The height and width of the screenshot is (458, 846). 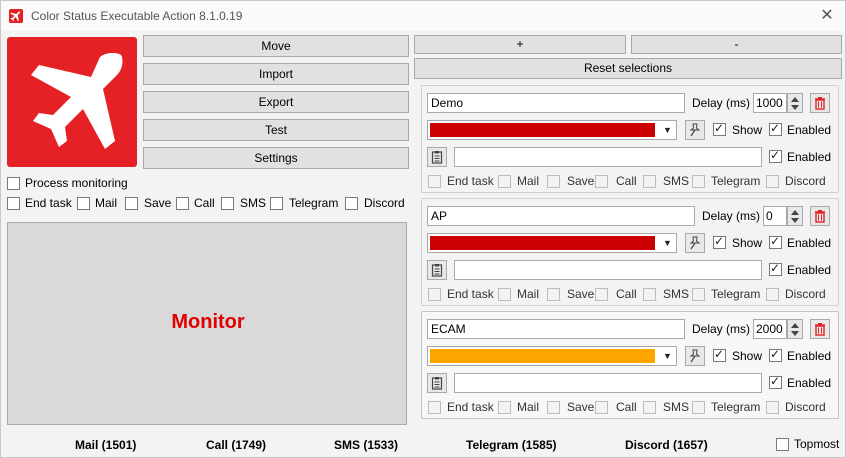 What do you see at coordinates (314, 203) in the screenshot?
I see `left-telegram-label: Telegram` at bounding box center [314, 203].